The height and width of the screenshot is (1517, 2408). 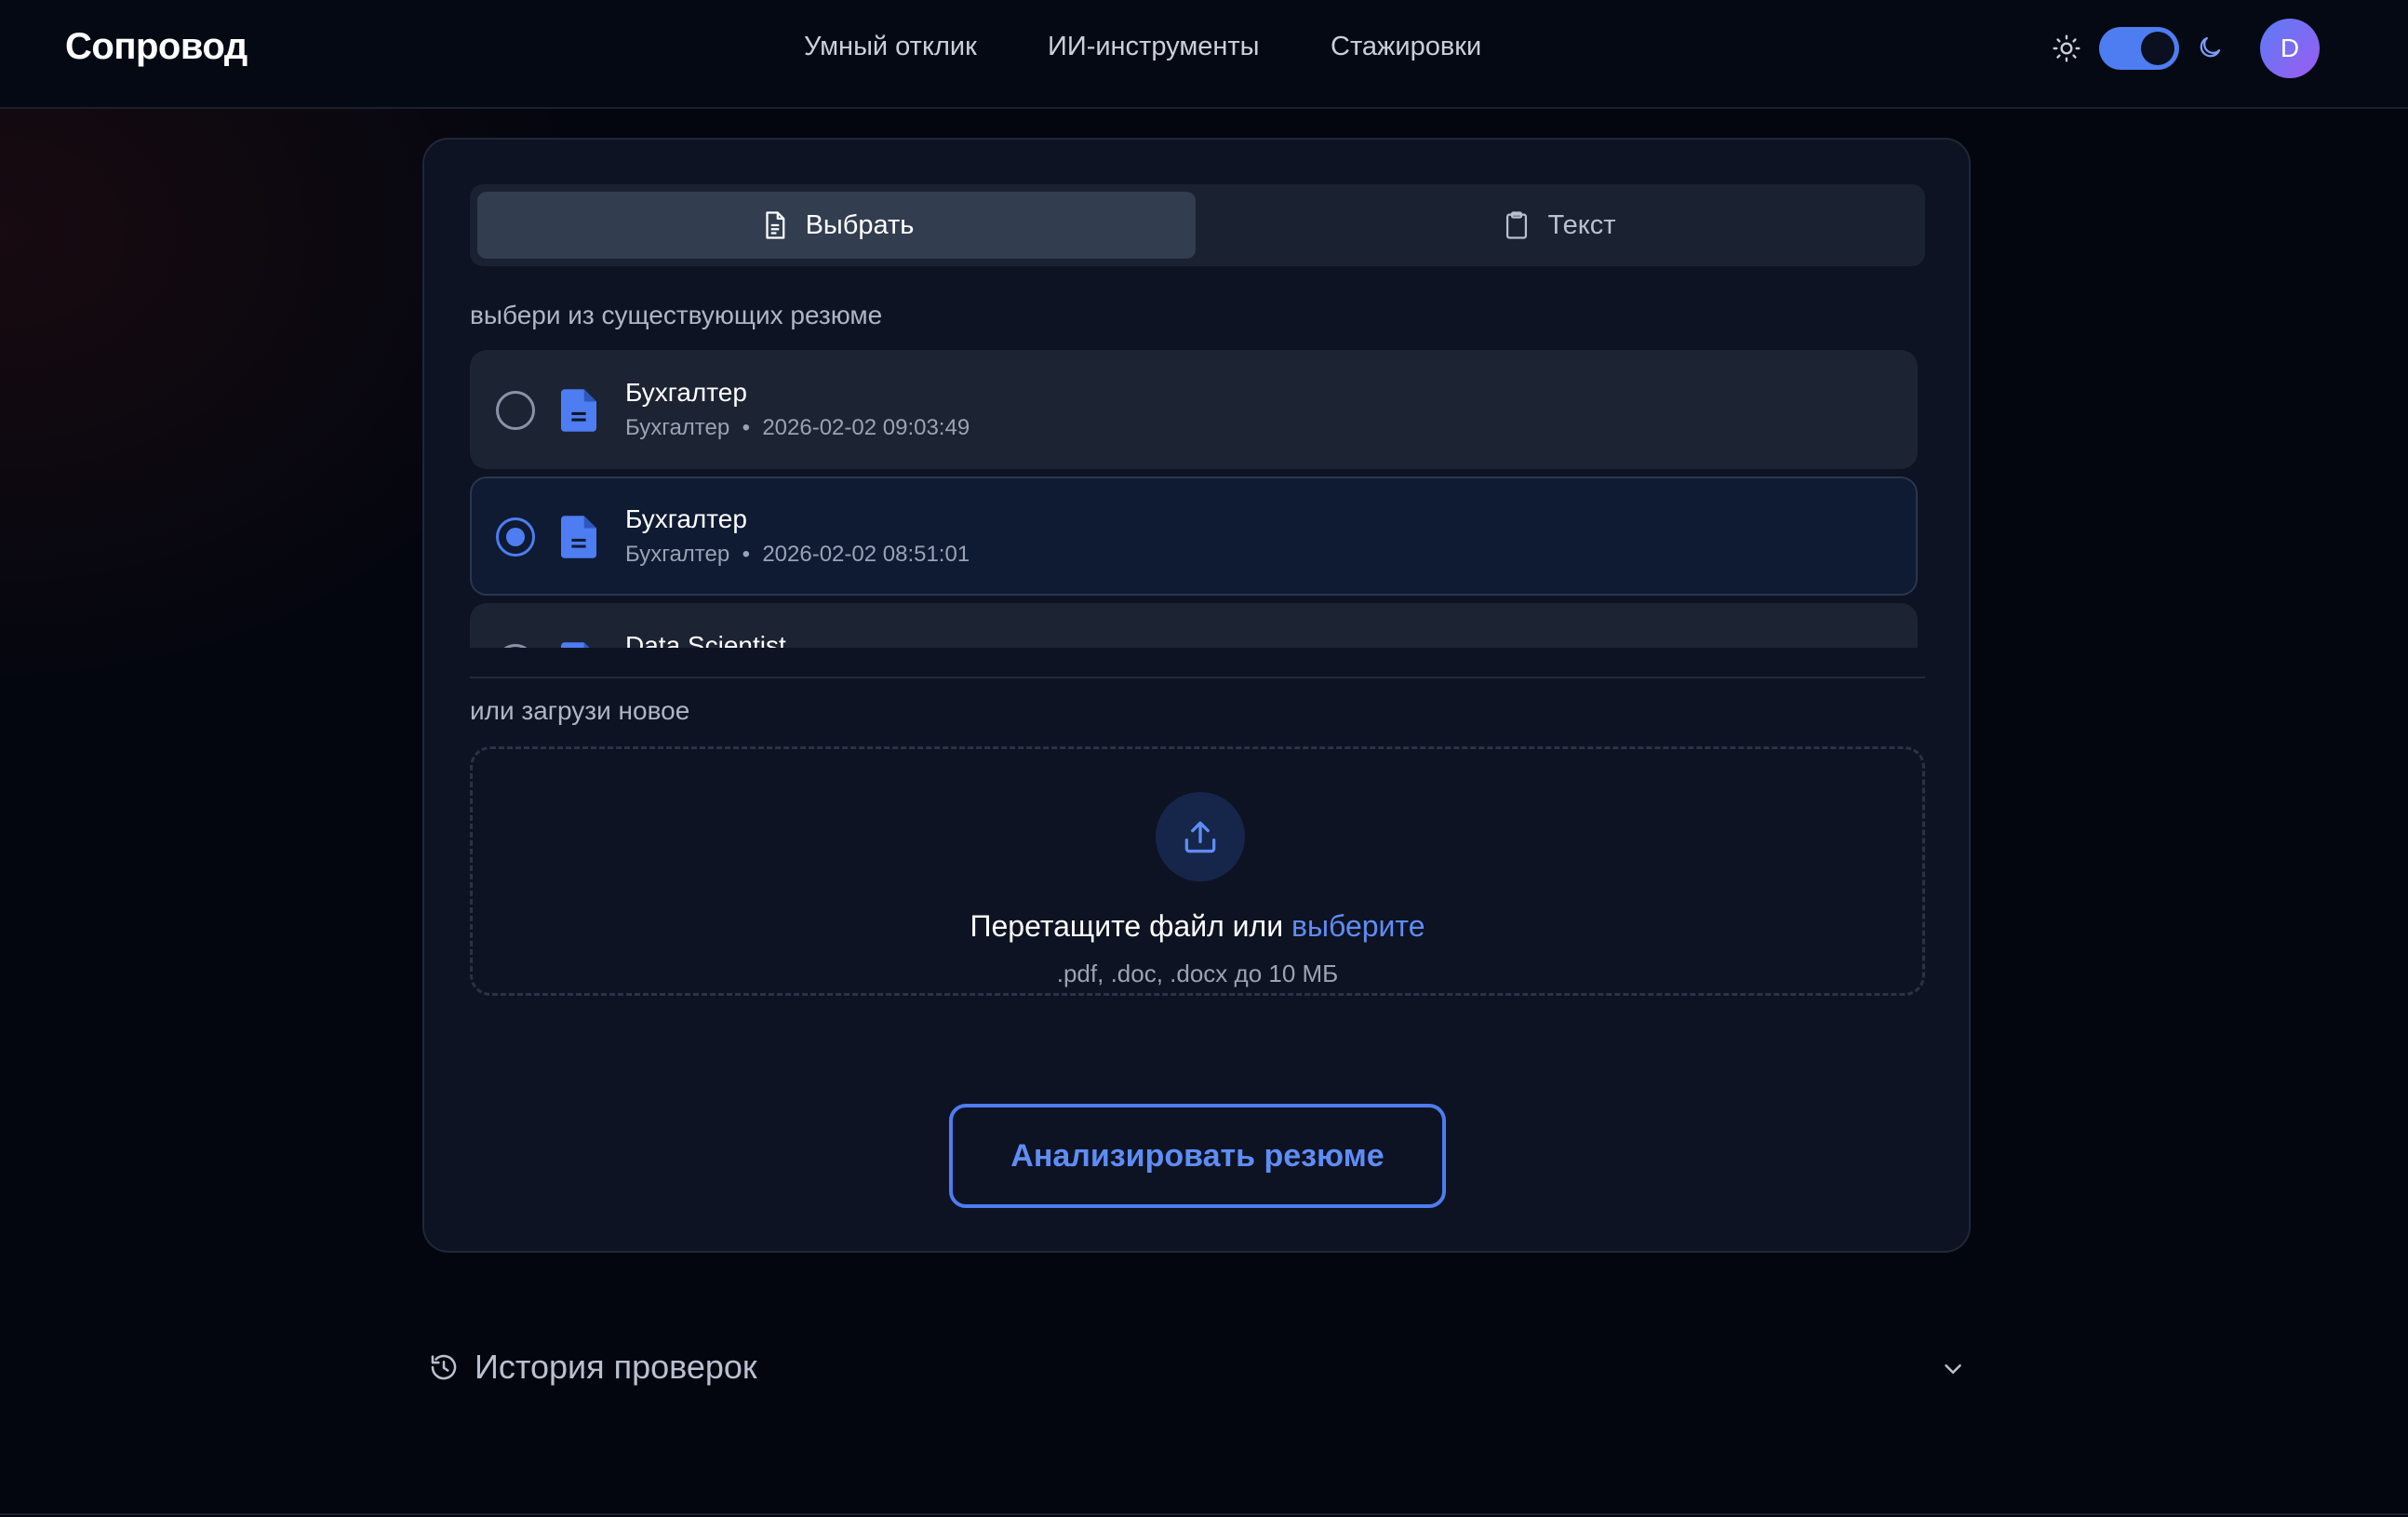 I want to click on clipboard-icon, so click(x=1517, y=225).